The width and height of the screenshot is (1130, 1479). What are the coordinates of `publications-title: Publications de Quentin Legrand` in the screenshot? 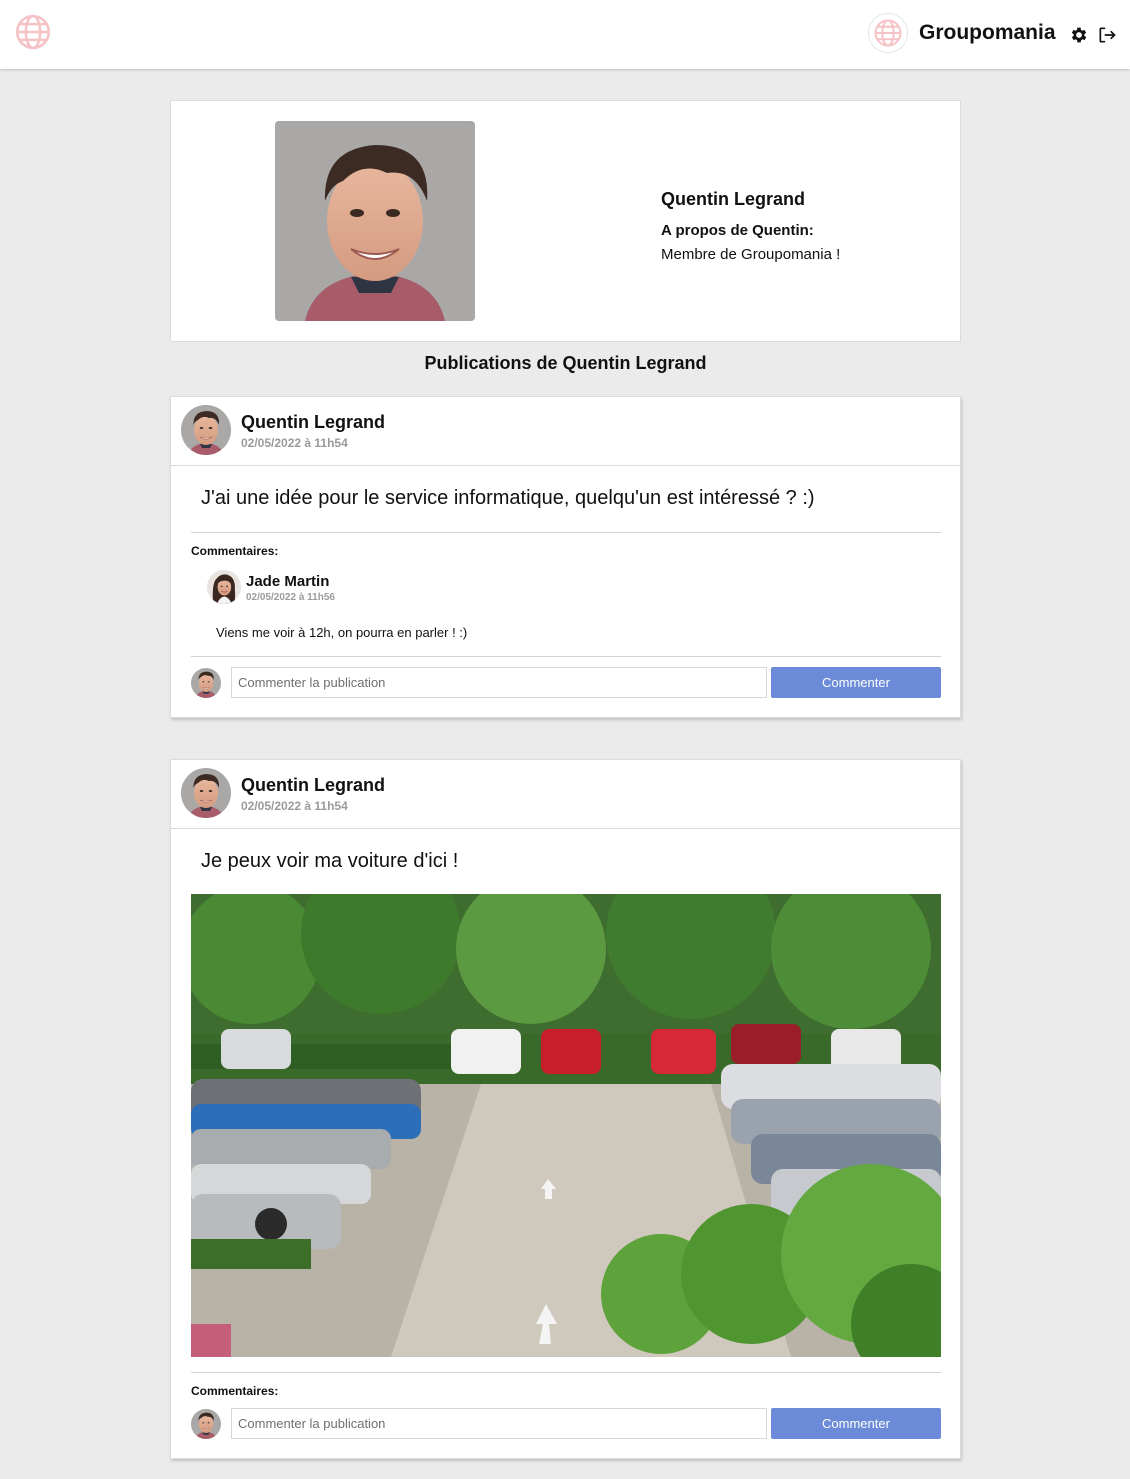 It's located at (565, 363).